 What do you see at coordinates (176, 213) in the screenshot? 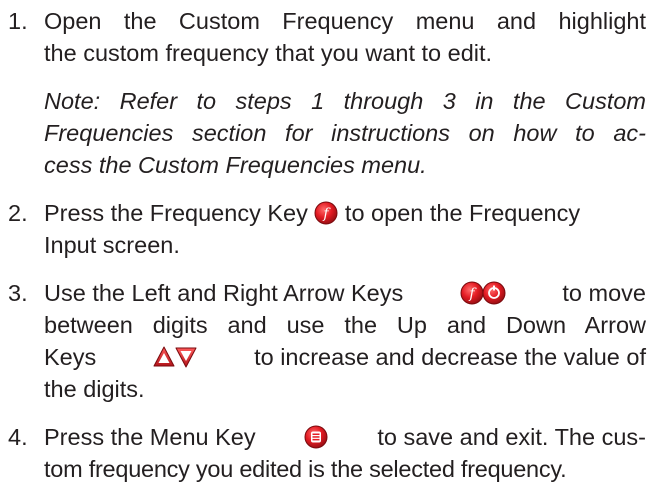
I see `step-text-fragment: Press the Frequency Key` at bounding box center [176, 213].